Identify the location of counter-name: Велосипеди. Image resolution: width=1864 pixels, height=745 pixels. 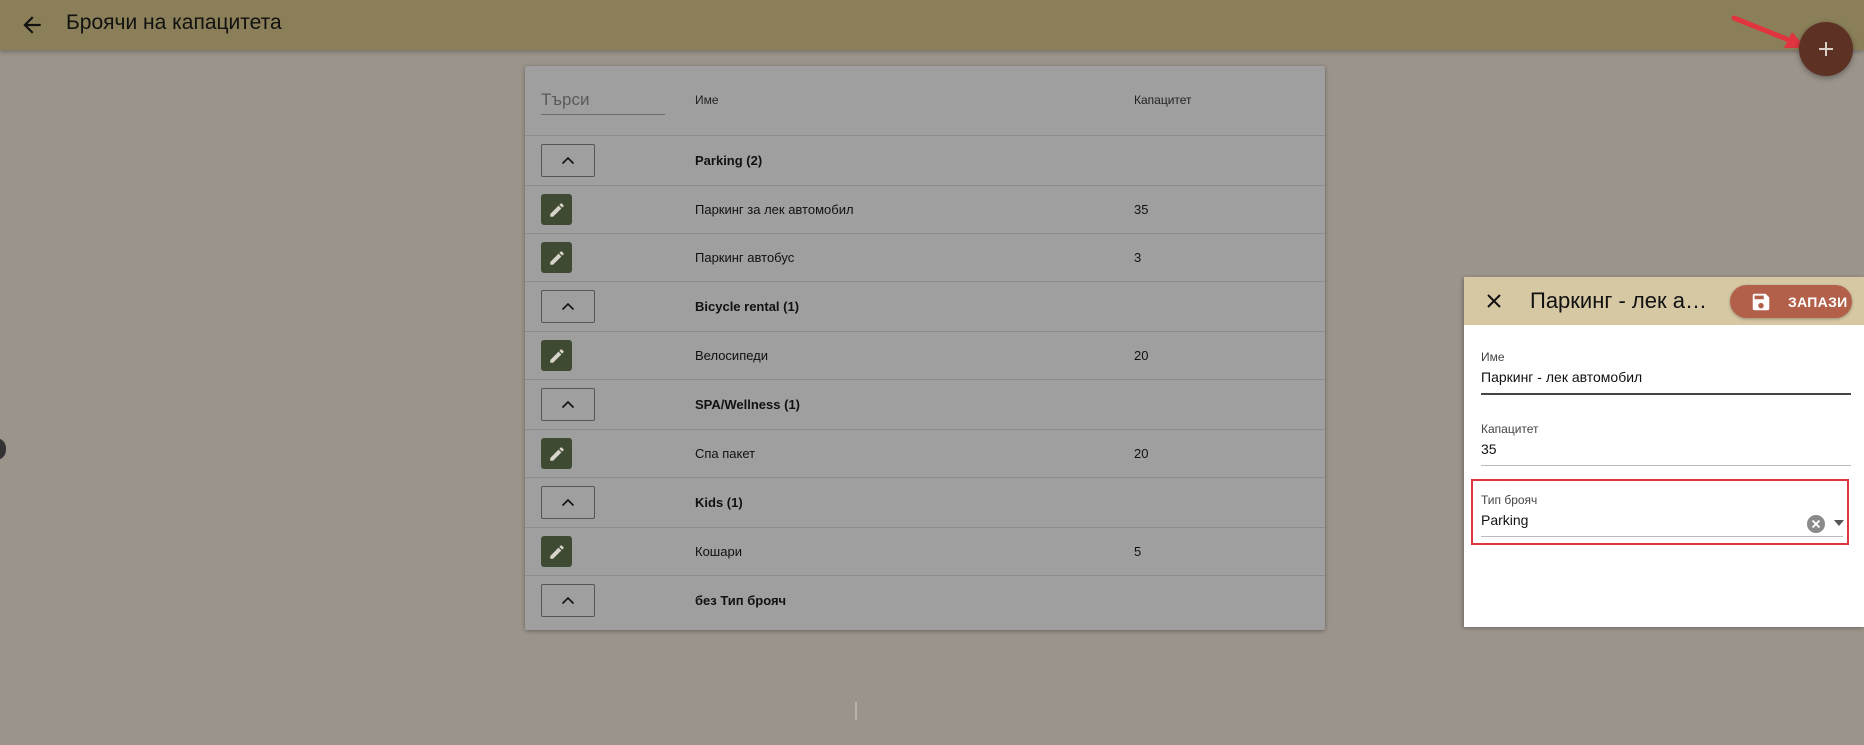
(732, 355).